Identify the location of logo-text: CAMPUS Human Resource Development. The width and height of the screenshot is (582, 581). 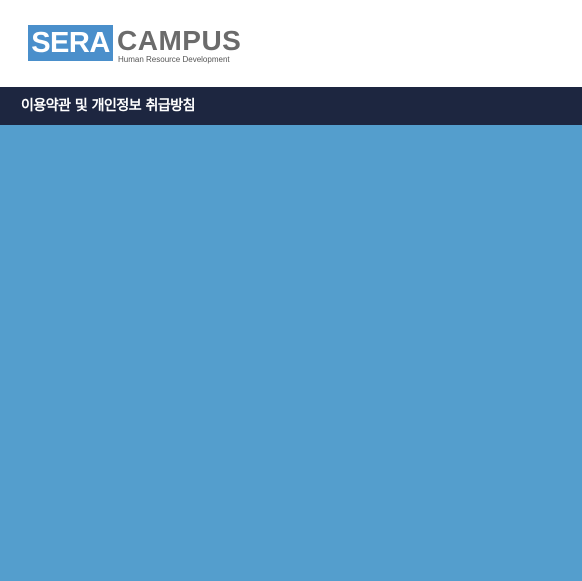
(179, 45).